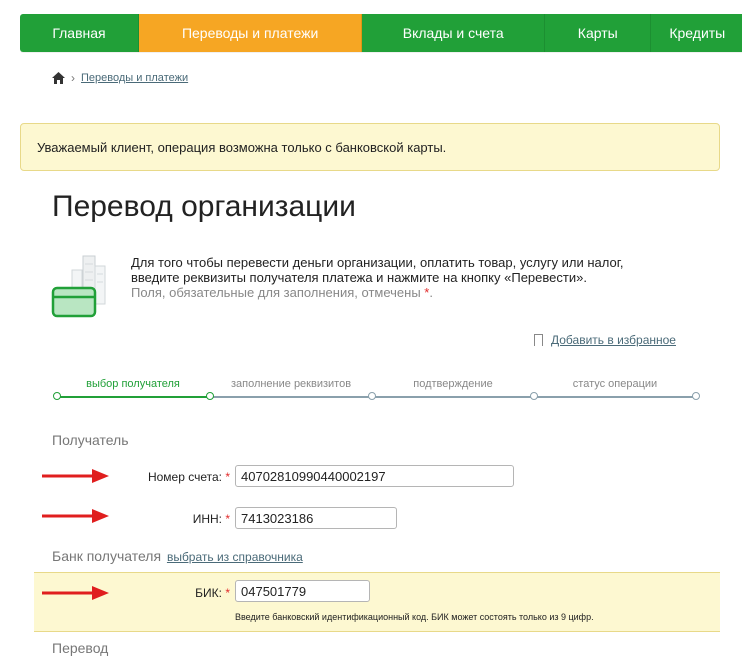 The width and height of the screenshot is (742, 663). Describe the element at coordinates (134, 78) in the screenshot. I see `breadcrumb-link-transfers: Переводы и платежи` at that location.